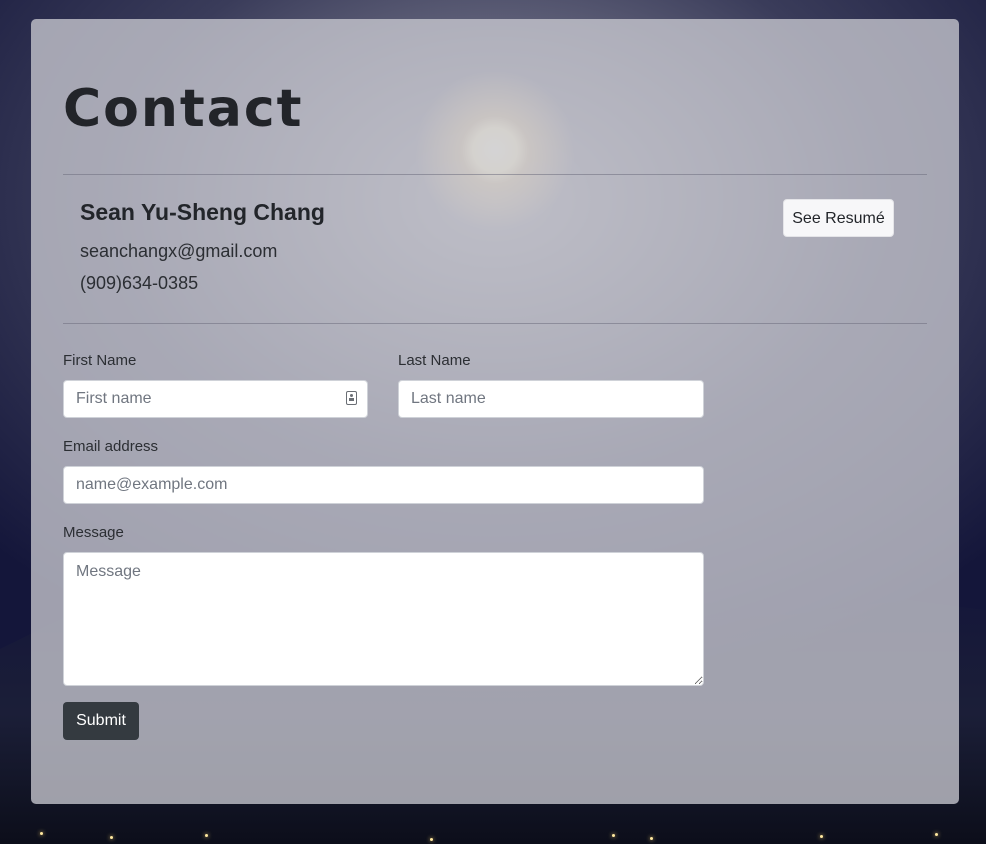  Describe the element at coordinates (493, 824) in the screenshot. I see `background-town-lights` at that location.